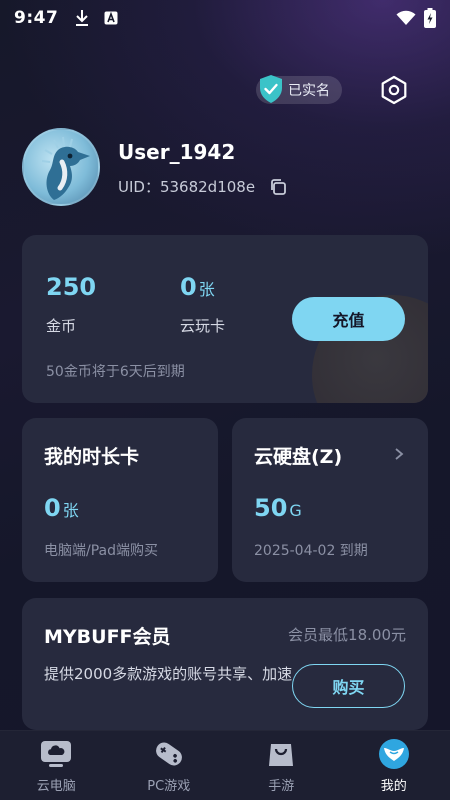 Image resolution: width=450 pixels, height=800 pixels. What do you see at coordinates (168, 674) in the screenshot?
I see `vip-description: 提供2000多款游戏的账号共享、加速` at bounding box center [168, 674].